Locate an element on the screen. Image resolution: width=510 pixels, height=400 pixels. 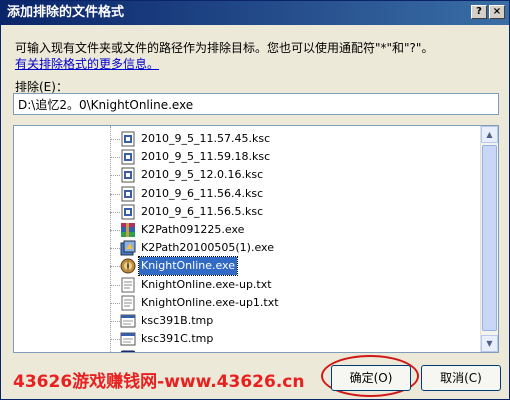
cancel-button: 取消(C) is located at coordinates (461, 378).